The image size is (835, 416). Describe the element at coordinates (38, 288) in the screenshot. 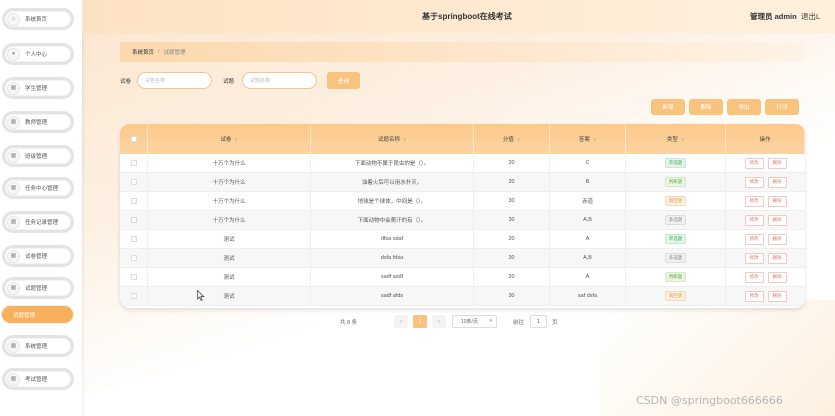

I see `sidebar-item: ▦ 试题管理` at that location.